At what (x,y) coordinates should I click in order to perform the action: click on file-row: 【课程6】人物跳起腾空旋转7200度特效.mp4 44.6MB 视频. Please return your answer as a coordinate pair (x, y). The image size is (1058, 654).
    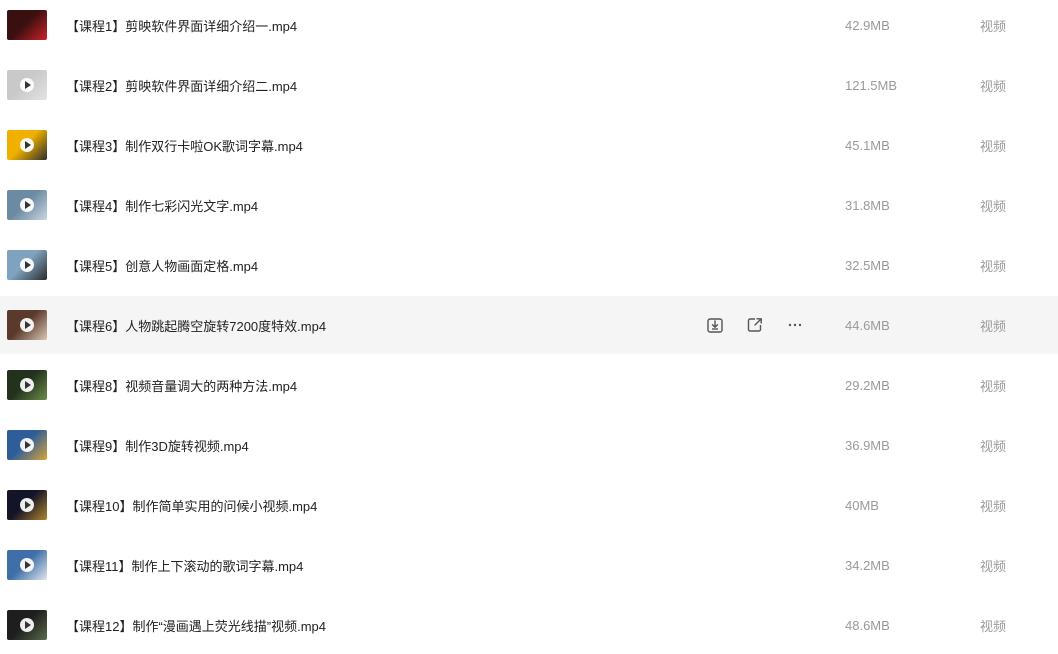
    Looking at the image, I should click on (529, 325).